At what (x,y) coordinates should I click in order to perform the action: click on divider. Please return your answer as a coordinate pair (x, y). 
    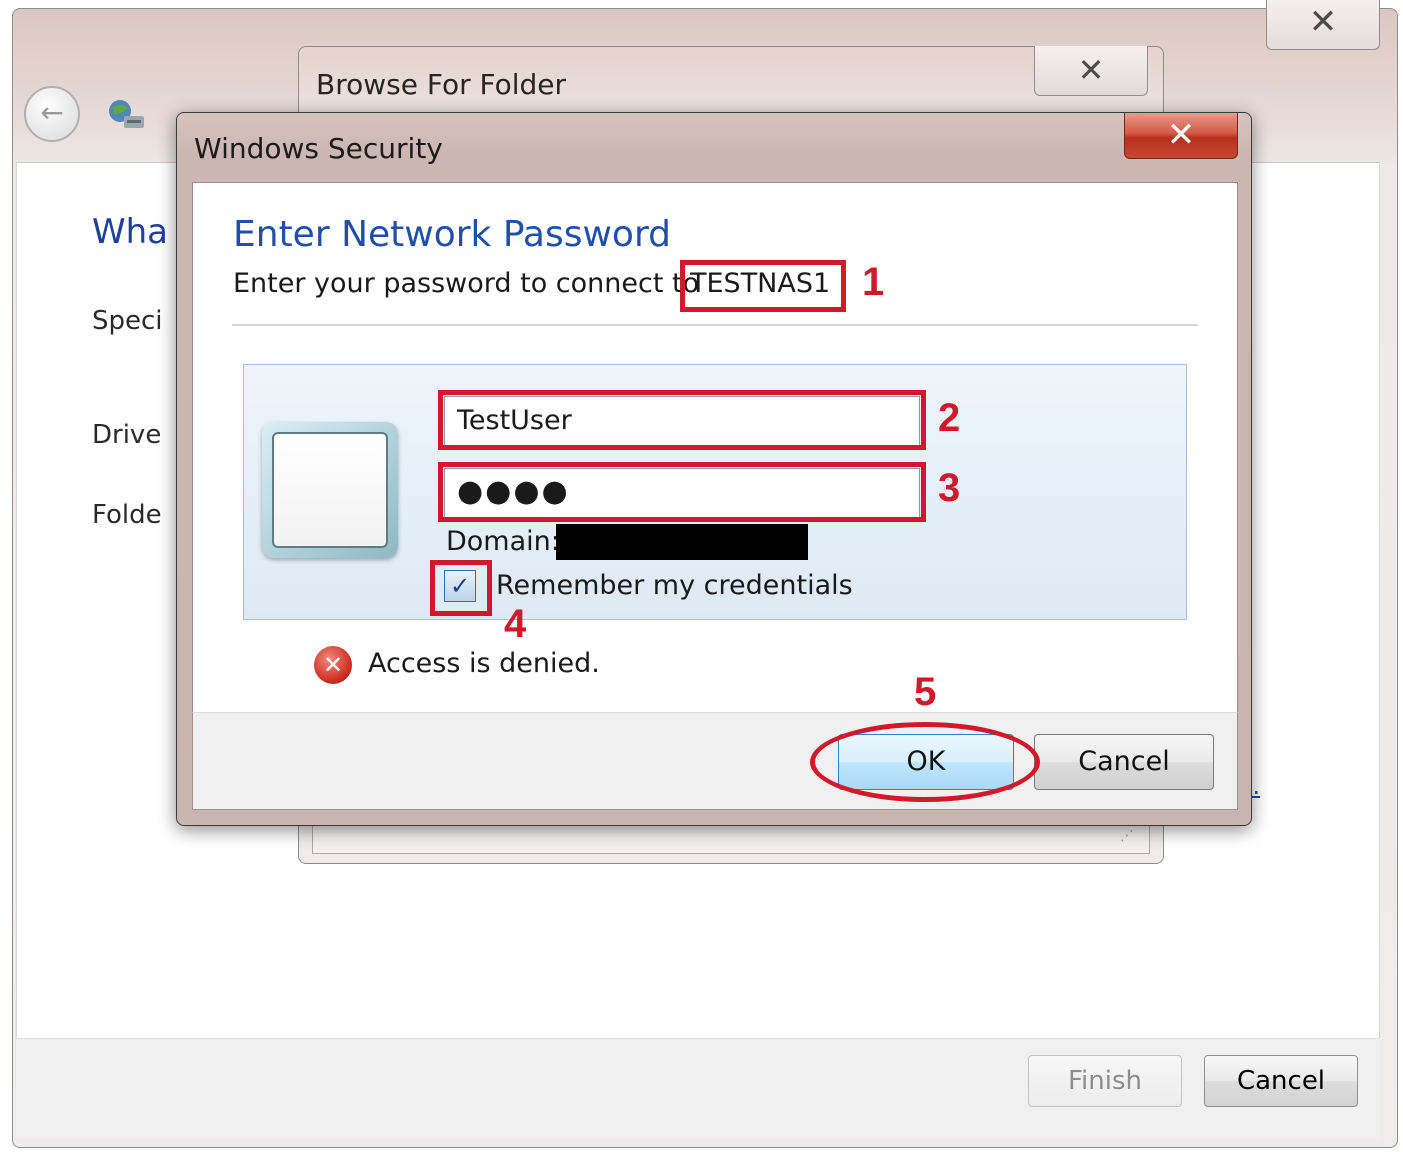
    Looking at the image, I should click on (715, 325).